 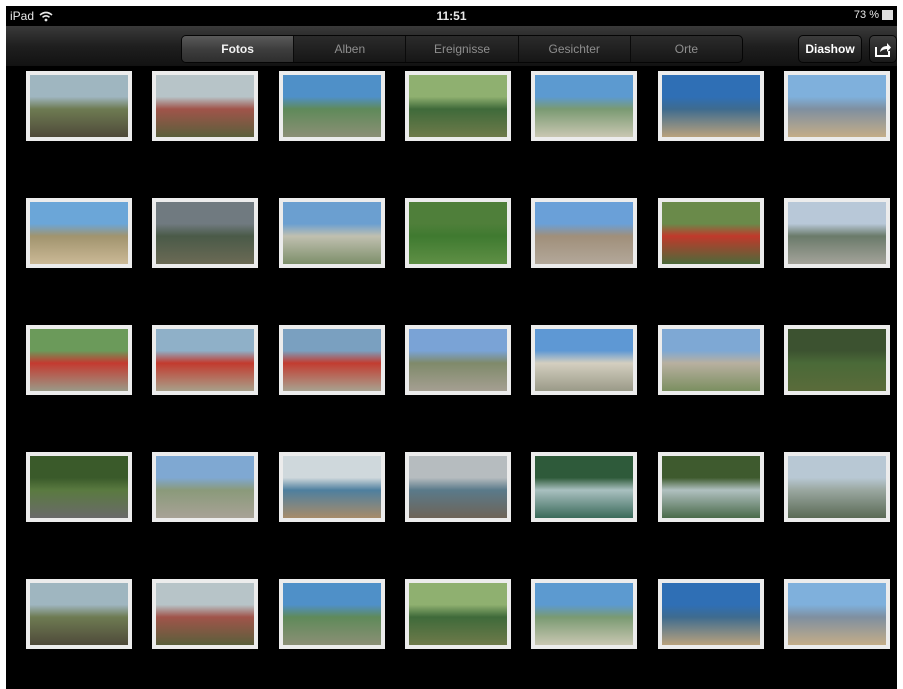 I want to click on battery-percent: 73 %, so click(x=866, y=15).